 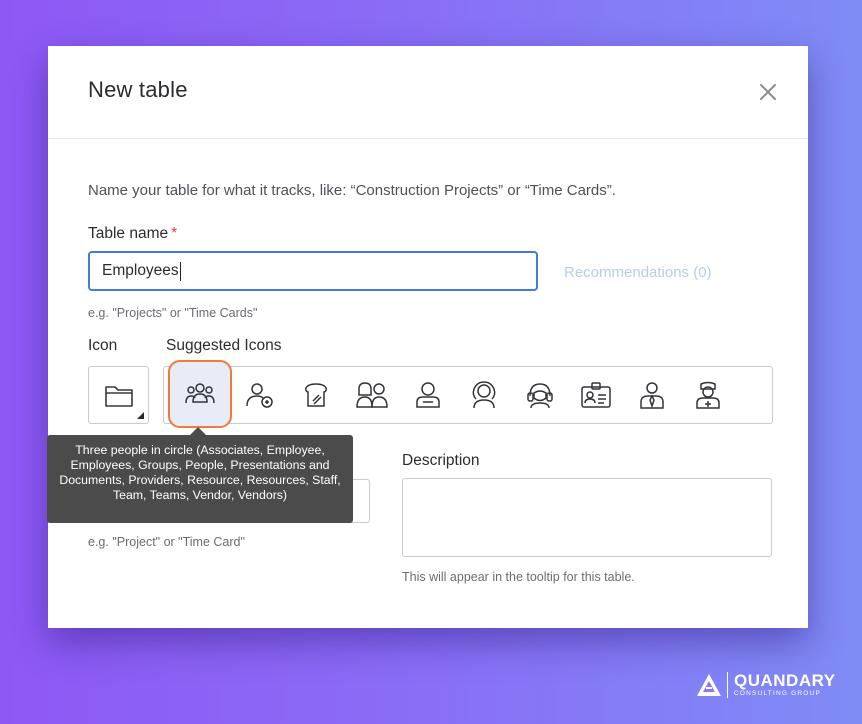 I want to click on suggested-icon-bread, so click(x=316, y=395).